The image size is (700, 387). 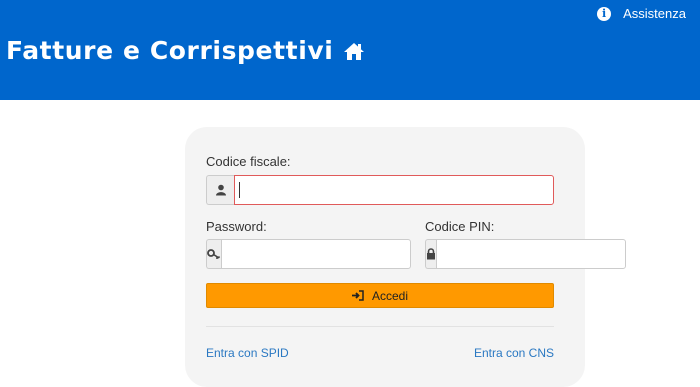 I want to click on help-label: Assistenza, so click(x=654, y=13).